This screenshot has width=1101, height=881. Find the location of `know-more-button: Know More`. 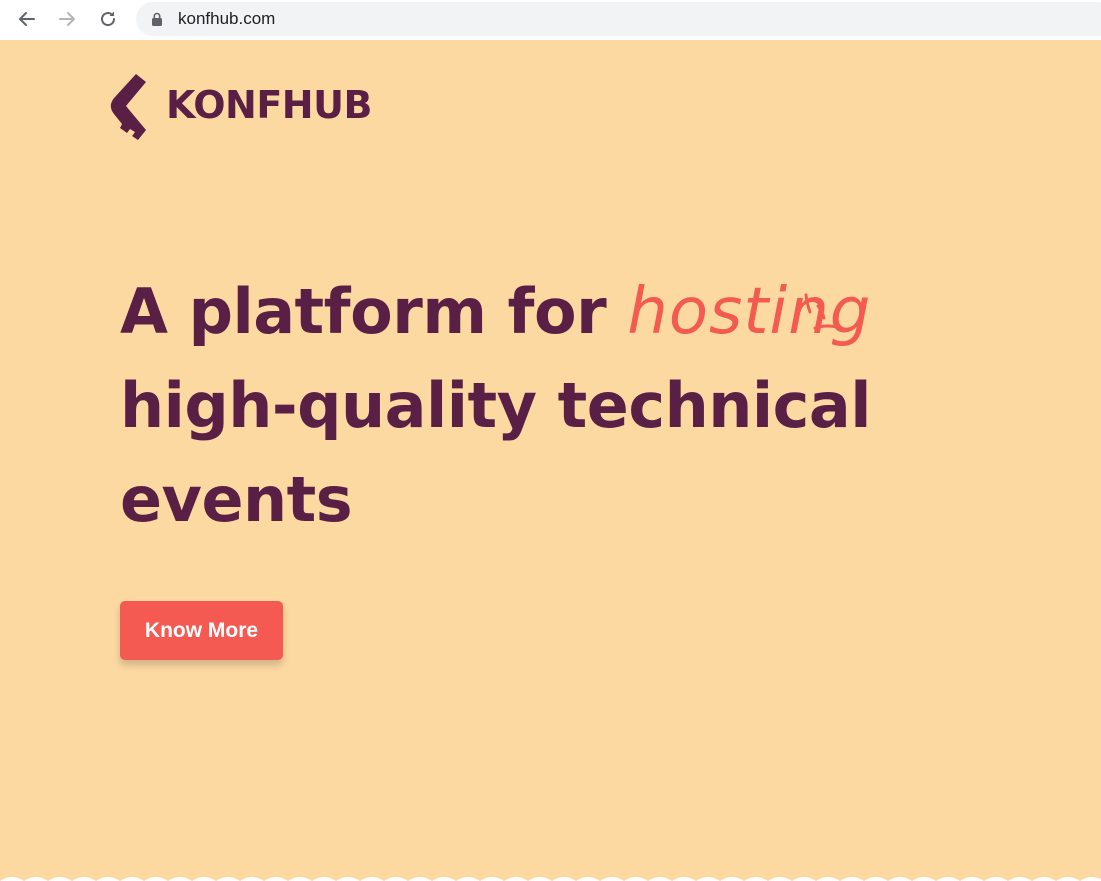

know-more-button: Know More is located at coordinates (201, 630).